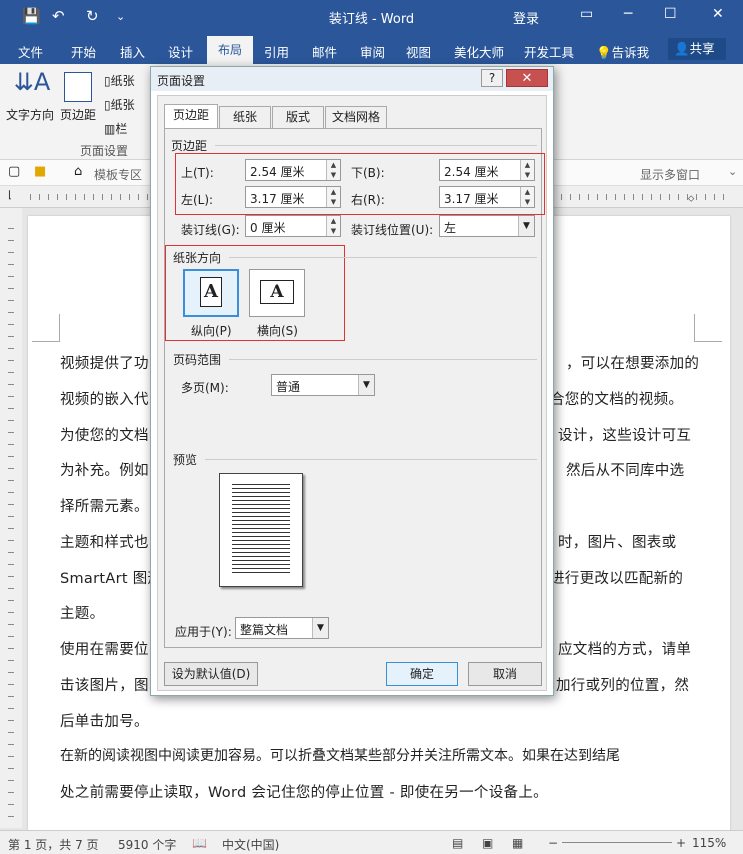 The height and width of the screenshot is (854, 743). I want to click on gutter-value: 0 厘米, so click(268, 228).